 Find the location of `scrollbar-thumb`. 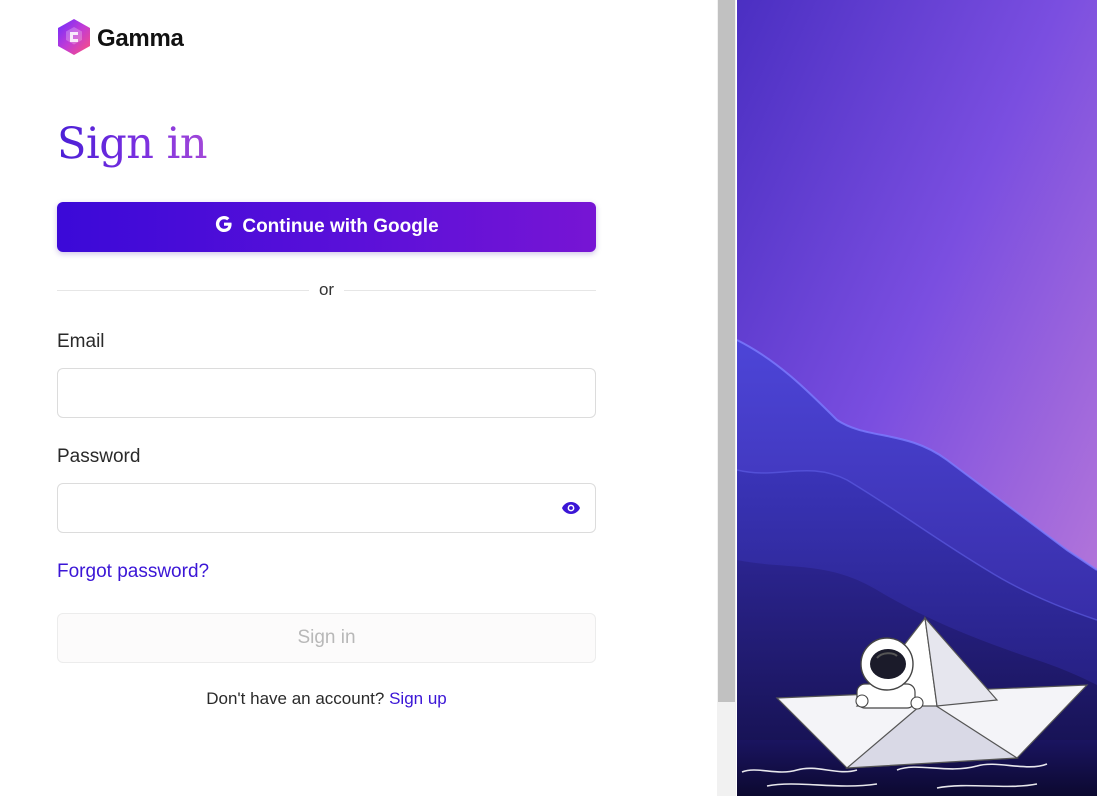

scrollbar-thumb is located at coordinates (726, 351).